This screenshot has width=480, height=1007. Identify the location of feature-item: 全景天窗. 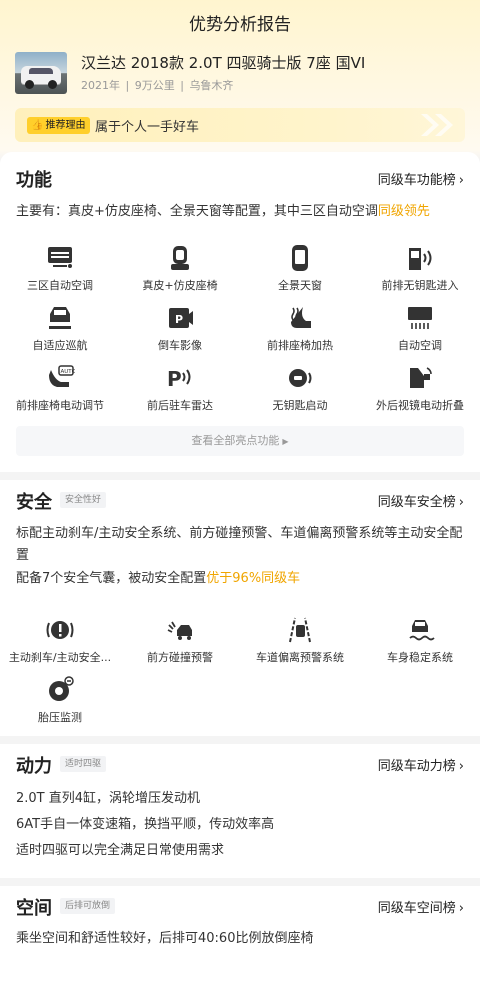
(300, 268).